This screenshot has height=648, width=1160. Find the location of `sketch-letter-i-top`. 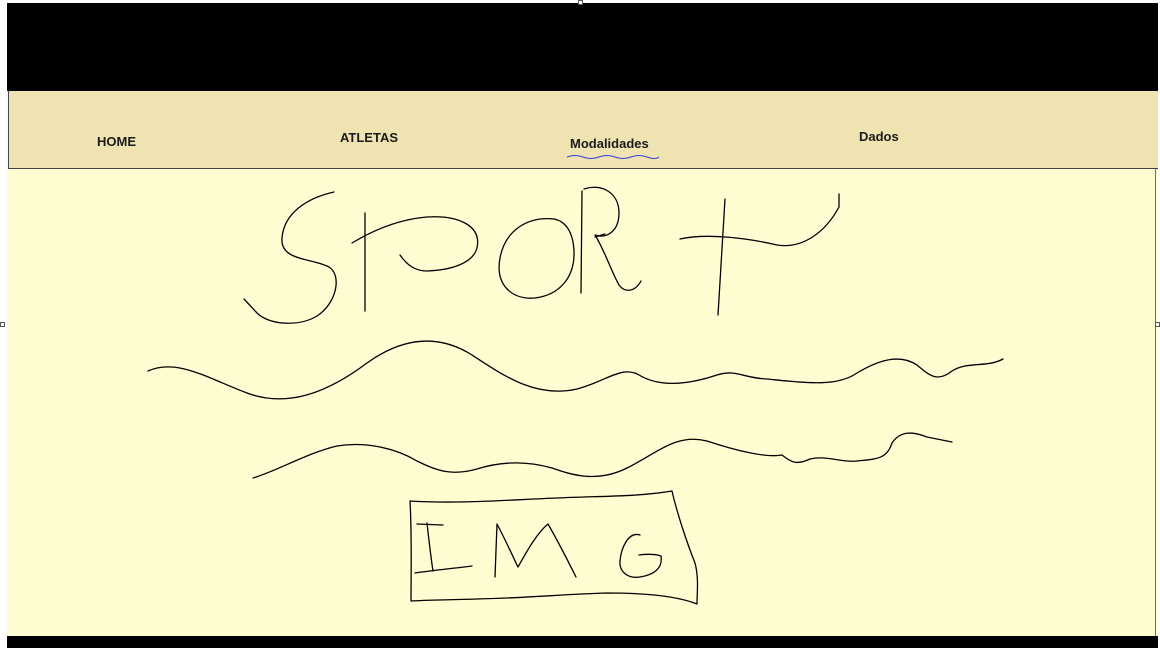

sketch-letter-i-top is located at coordinates (430, 524).